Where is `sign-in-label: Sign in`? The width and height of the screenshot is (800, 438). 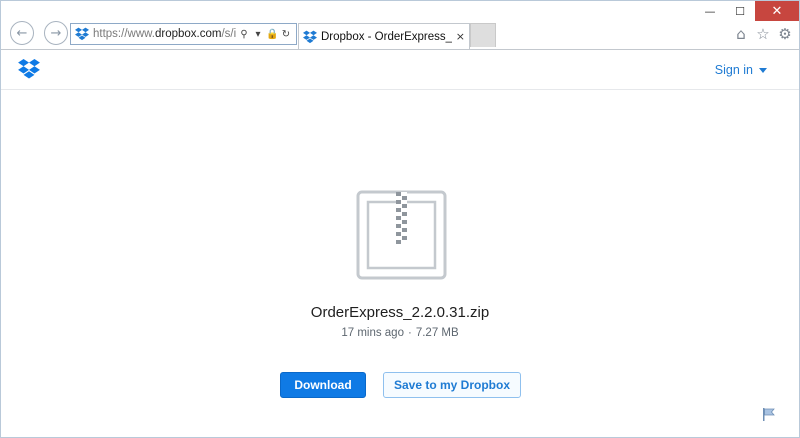
sign-in-label: Sign in is located at coordinates (733, 70).